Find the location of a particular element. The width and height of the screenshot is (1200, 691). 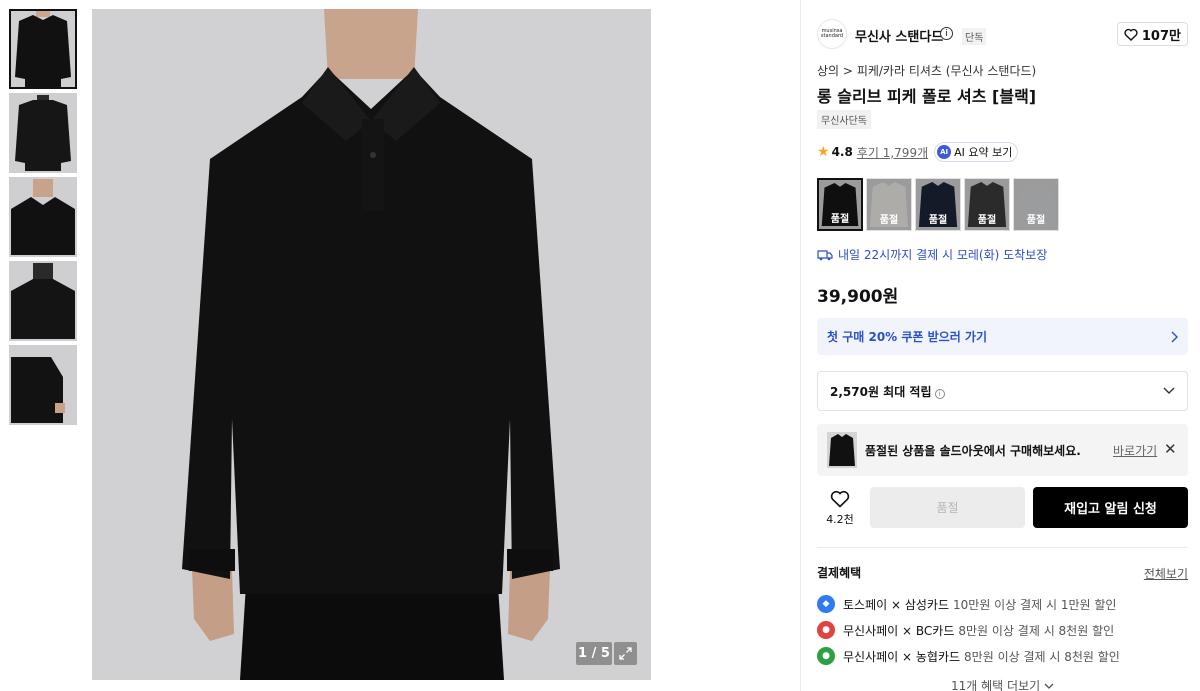

rating-value: 4.8 is located at coordinates (842, 152).